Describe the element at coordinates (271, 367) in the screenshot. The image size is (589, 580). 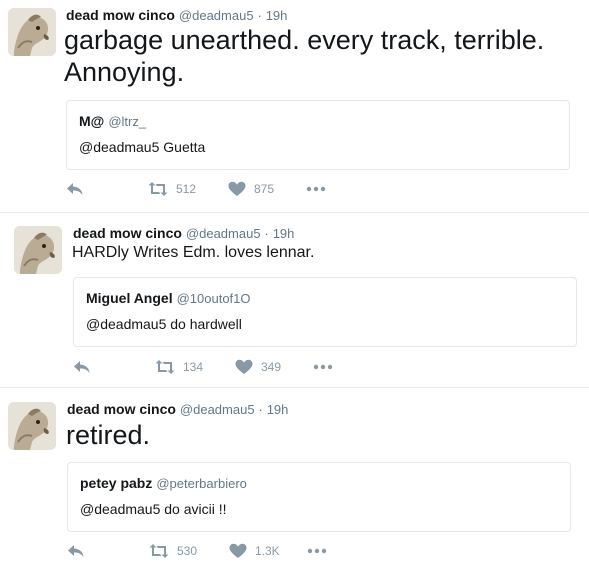
I see `like-count: 349` at that location.